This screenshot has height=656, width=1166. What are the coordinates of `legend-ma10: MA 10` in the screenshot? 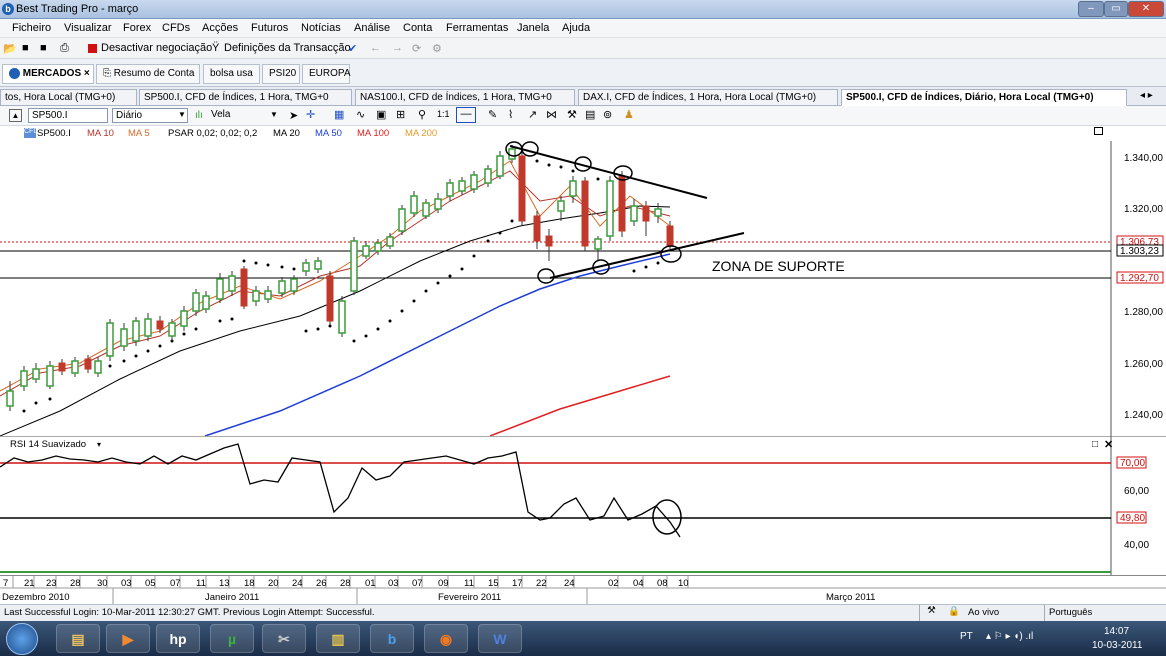 It's located at (100, 133).